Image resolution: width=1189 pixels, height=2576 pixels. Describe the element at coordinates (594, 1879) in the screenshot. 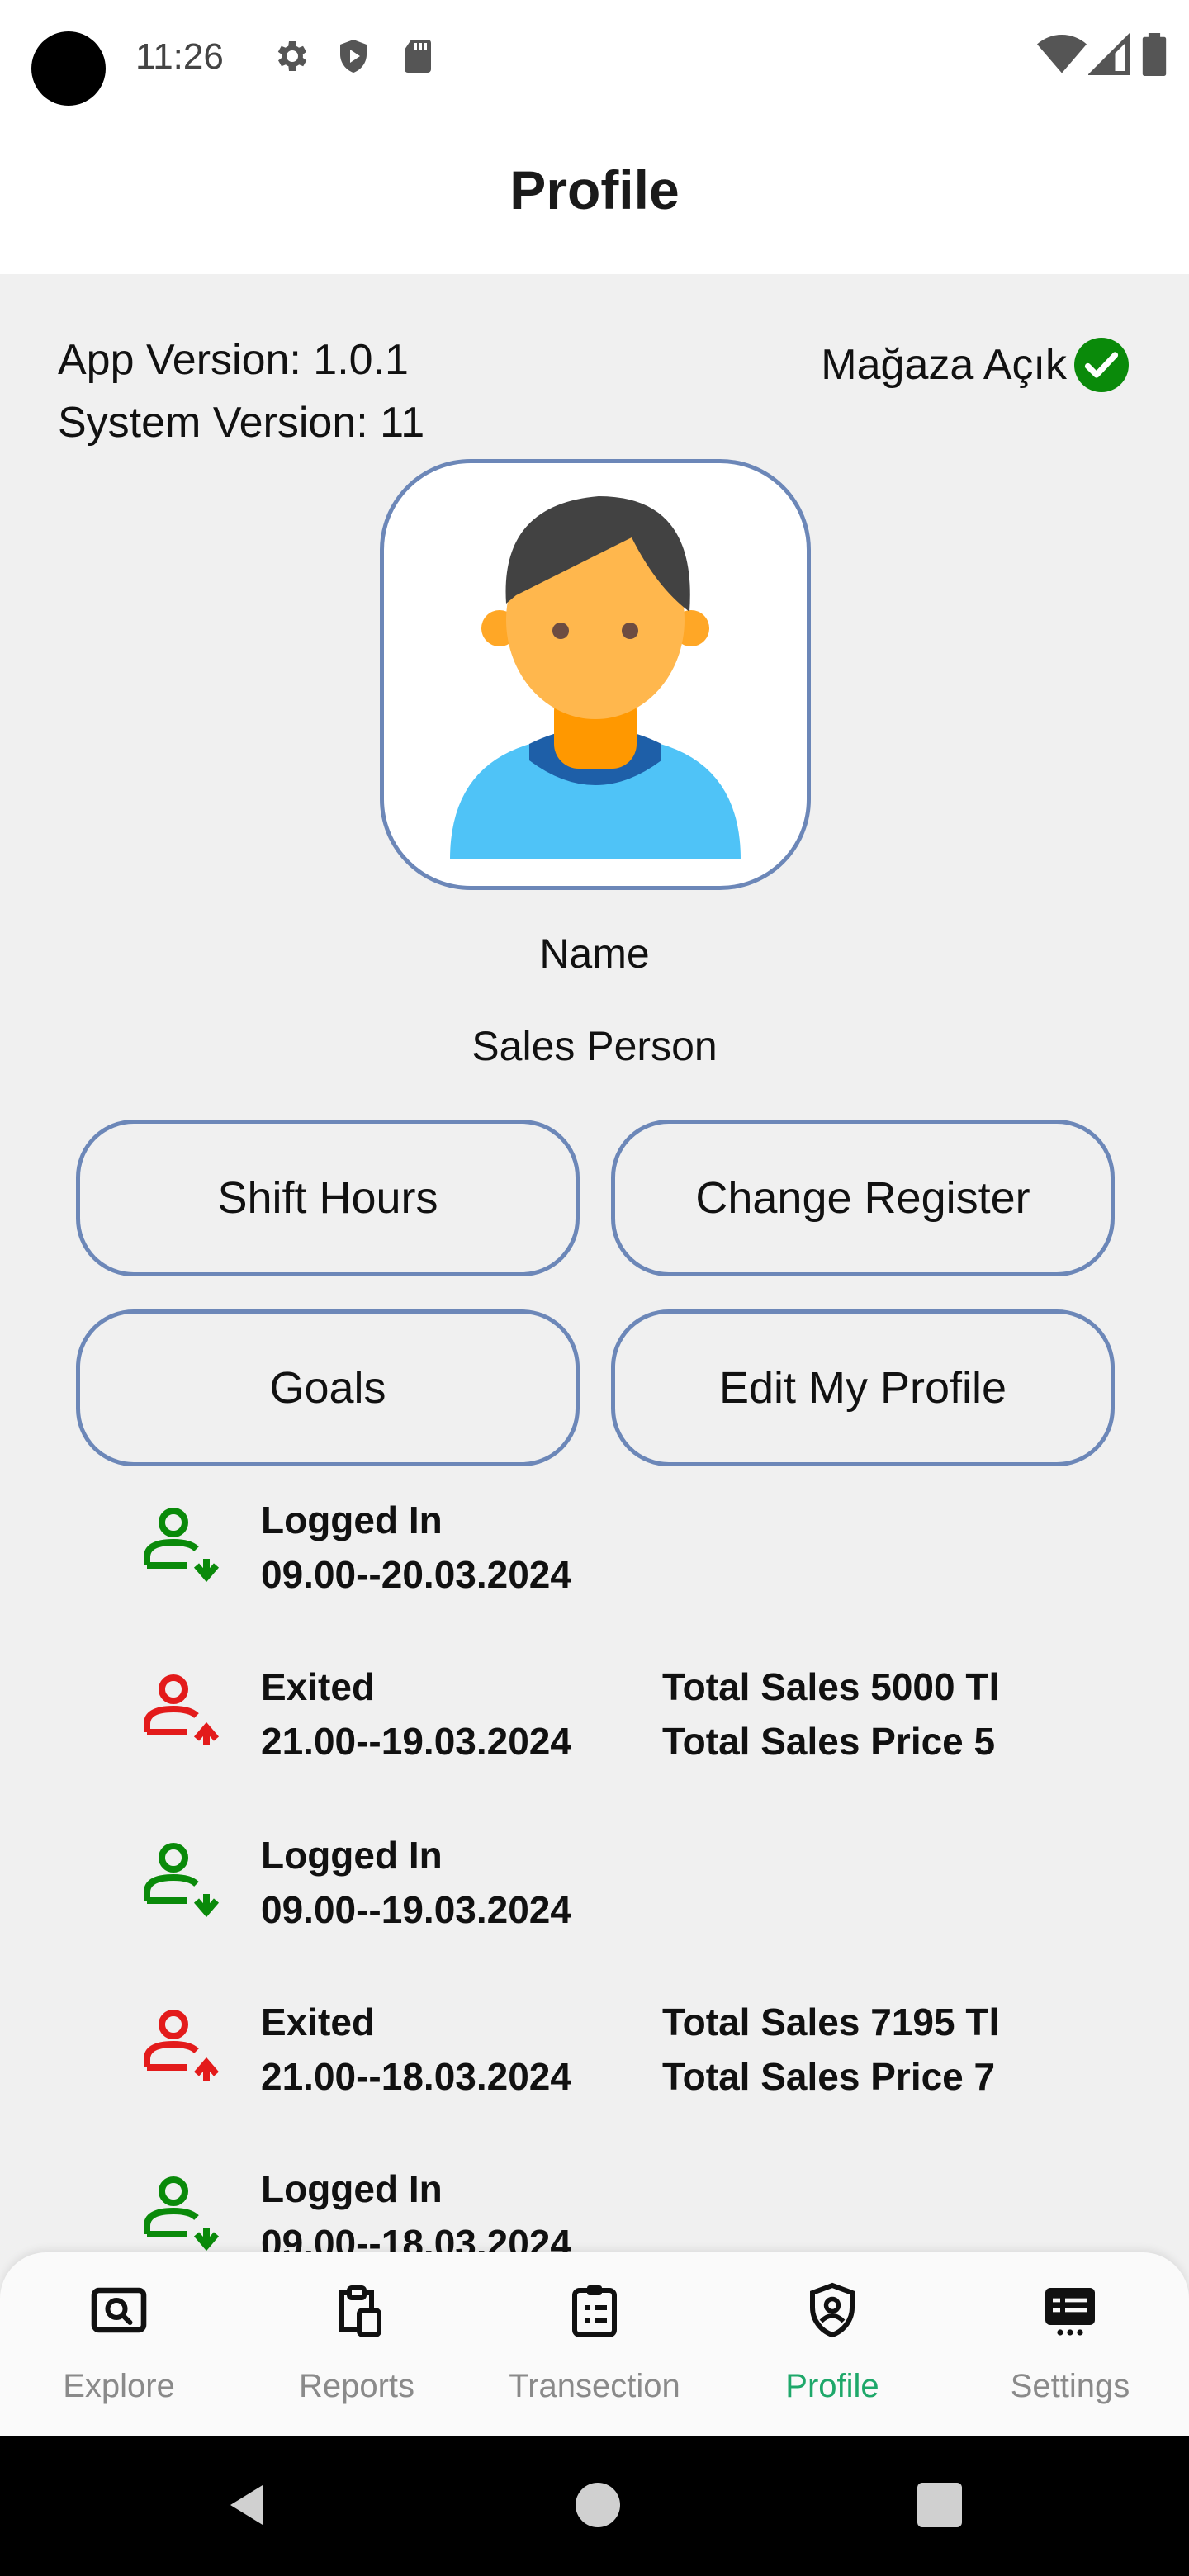

I see `list-item: Logged In 09.00--19.03.2024` at that location.